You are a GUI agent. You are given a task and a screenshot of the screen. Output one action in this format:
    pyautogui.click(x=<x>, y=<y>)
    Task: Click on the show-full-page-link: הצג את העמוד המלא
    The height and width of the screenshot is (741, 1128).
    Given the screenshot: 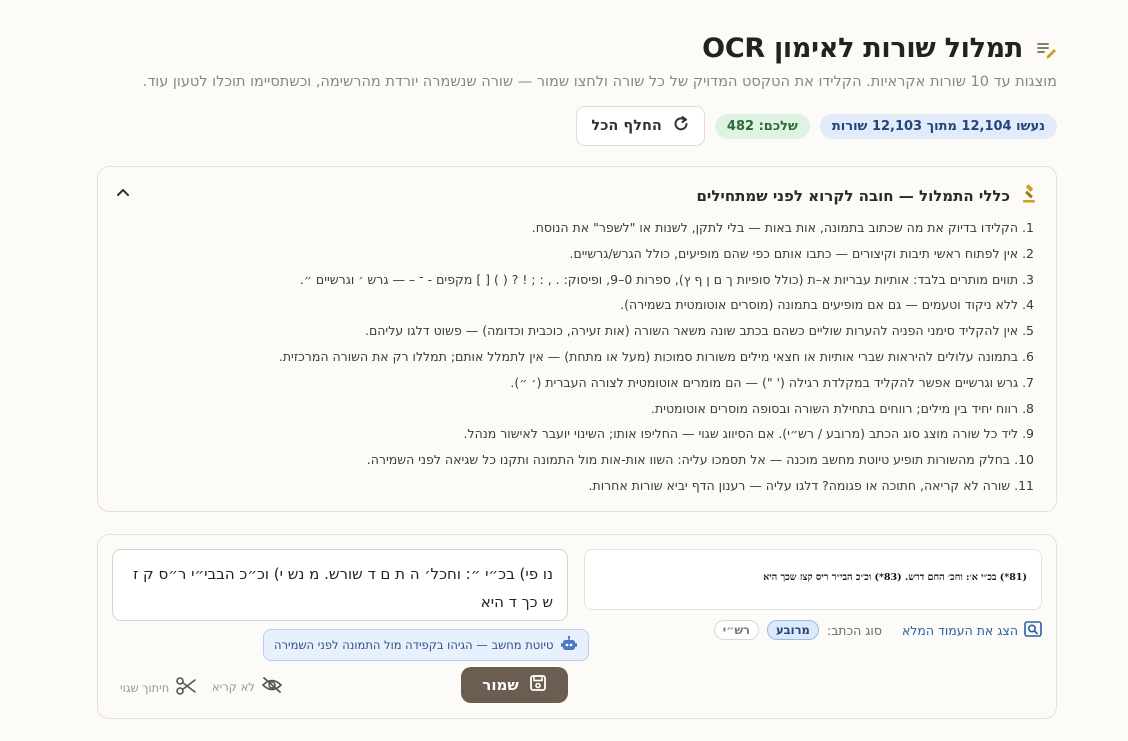 What is the action you would take?
    pyautogui.click(x=971, y=630)
    